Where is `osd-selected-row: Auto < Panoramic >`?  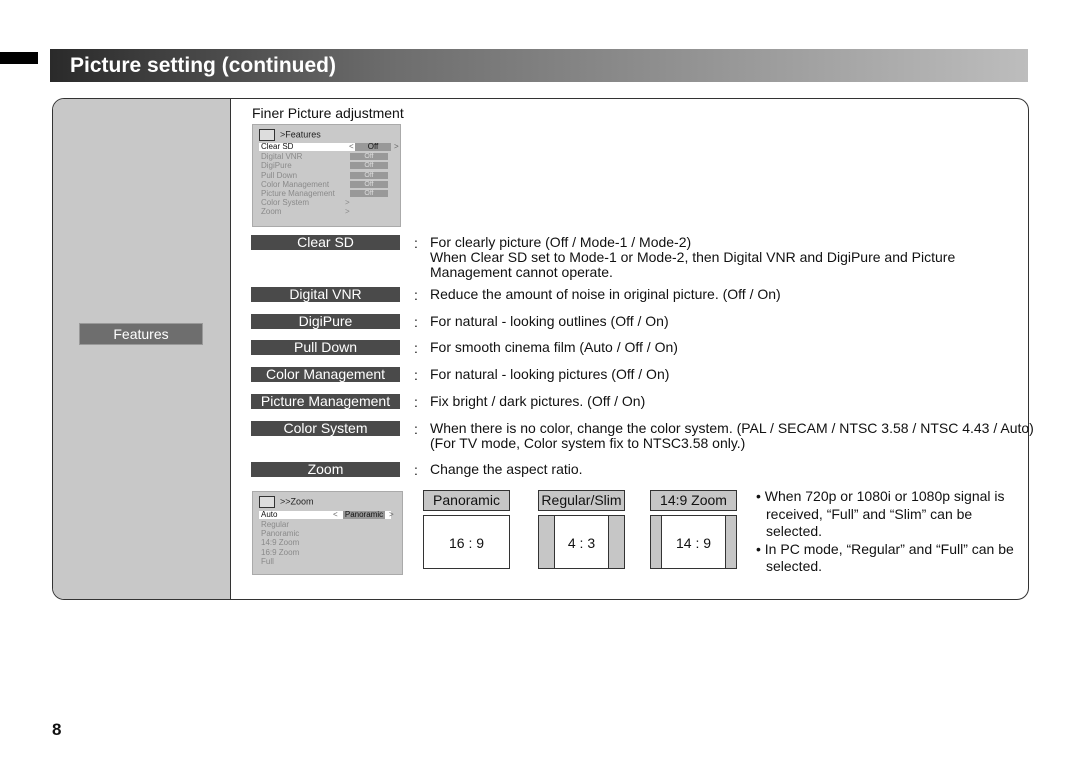 osd-selected-row: Auto < Panoramic > is located at coordinates (326, 514).